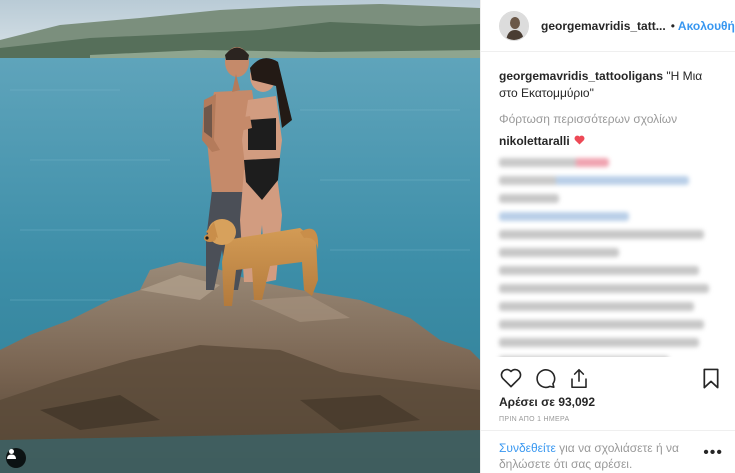  I want to click on comment-username: nikolettaralli, so click(534, 141).